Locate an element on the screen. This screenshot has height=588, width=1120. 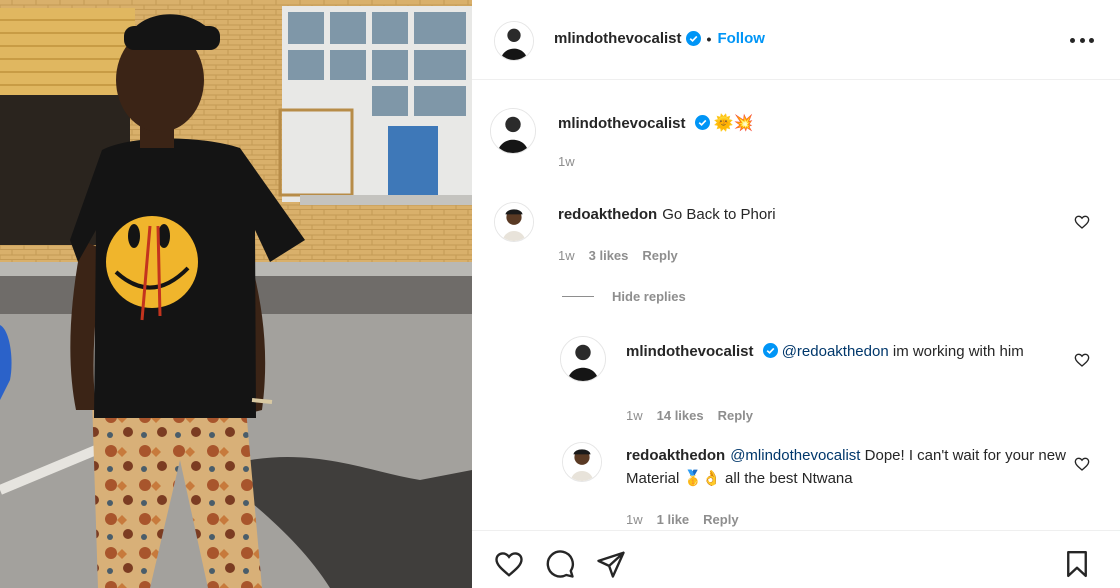
reply-username: mlindothevocalist is located at coordinates (690, 351).